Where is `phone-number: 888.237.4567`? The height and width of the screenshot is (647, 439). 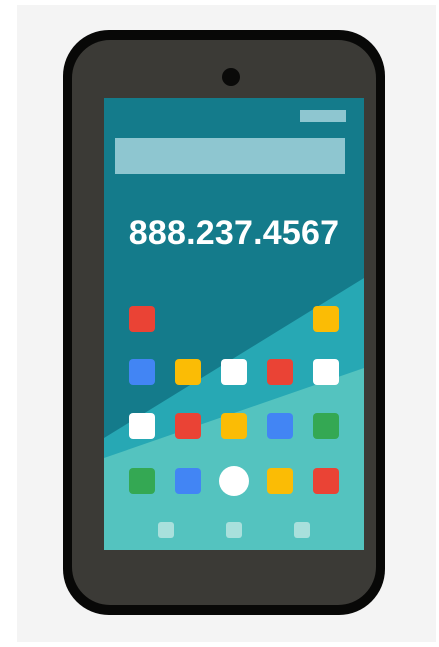 phone-number: 888.237.4567 is located at coordinates (234, 233).